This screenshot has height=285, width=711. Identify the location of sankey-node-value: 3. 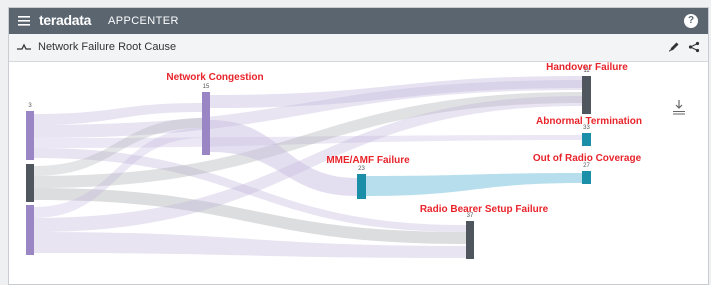
(30, 106).